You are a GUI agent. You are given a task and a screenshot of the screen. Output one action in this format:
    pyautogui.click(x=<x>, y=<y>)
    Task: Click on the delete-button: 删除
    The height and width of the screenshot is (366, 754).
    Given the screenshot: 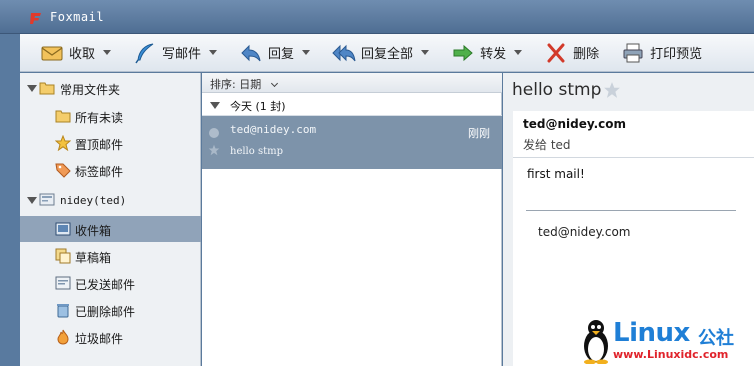 What is the action you would take?
    pyautogui.click(x=571, y=53)
    